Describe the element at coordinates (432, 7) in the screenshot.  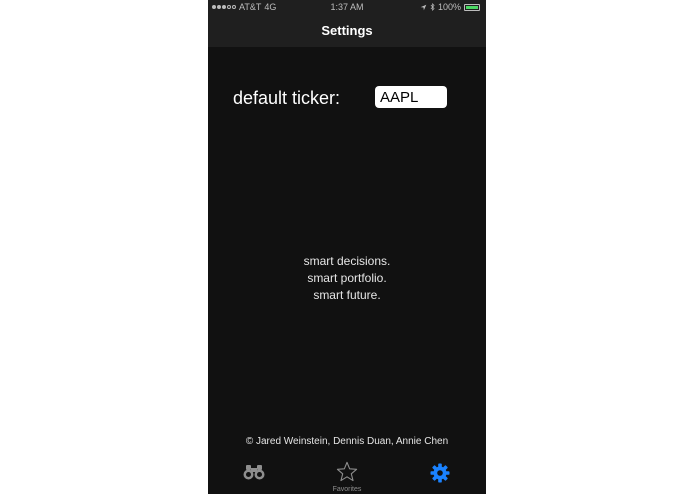
I see `bluetooth-icon` at that location.